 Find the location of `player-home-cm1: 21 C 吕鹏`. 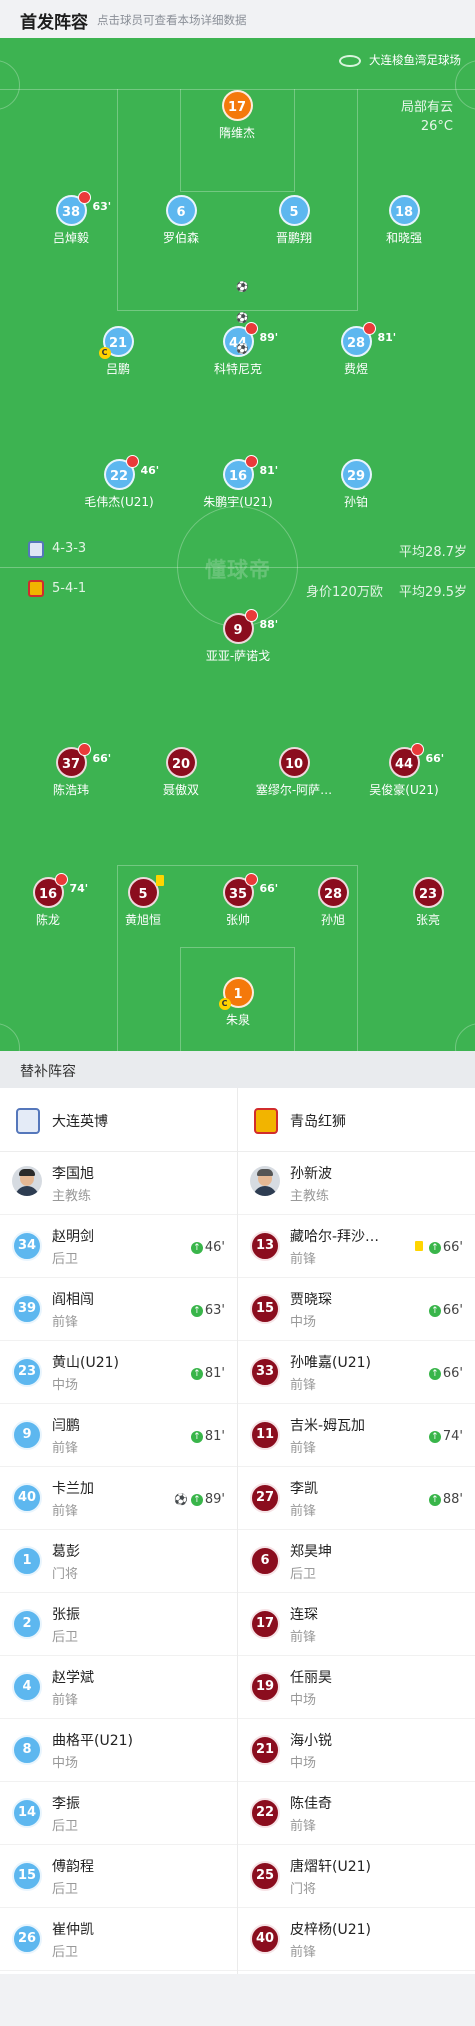

player-home-cm1: 21 C 吕鹏 is located at coordinates (118, 351).